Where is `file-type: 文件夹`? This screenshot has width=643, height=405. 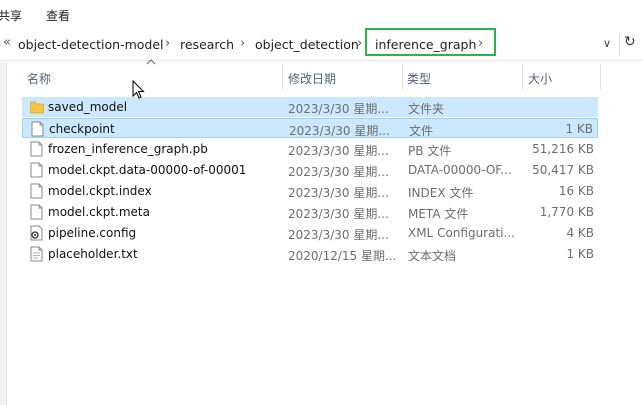 file-type: 文件夹 is located at coordinates (426, 109).